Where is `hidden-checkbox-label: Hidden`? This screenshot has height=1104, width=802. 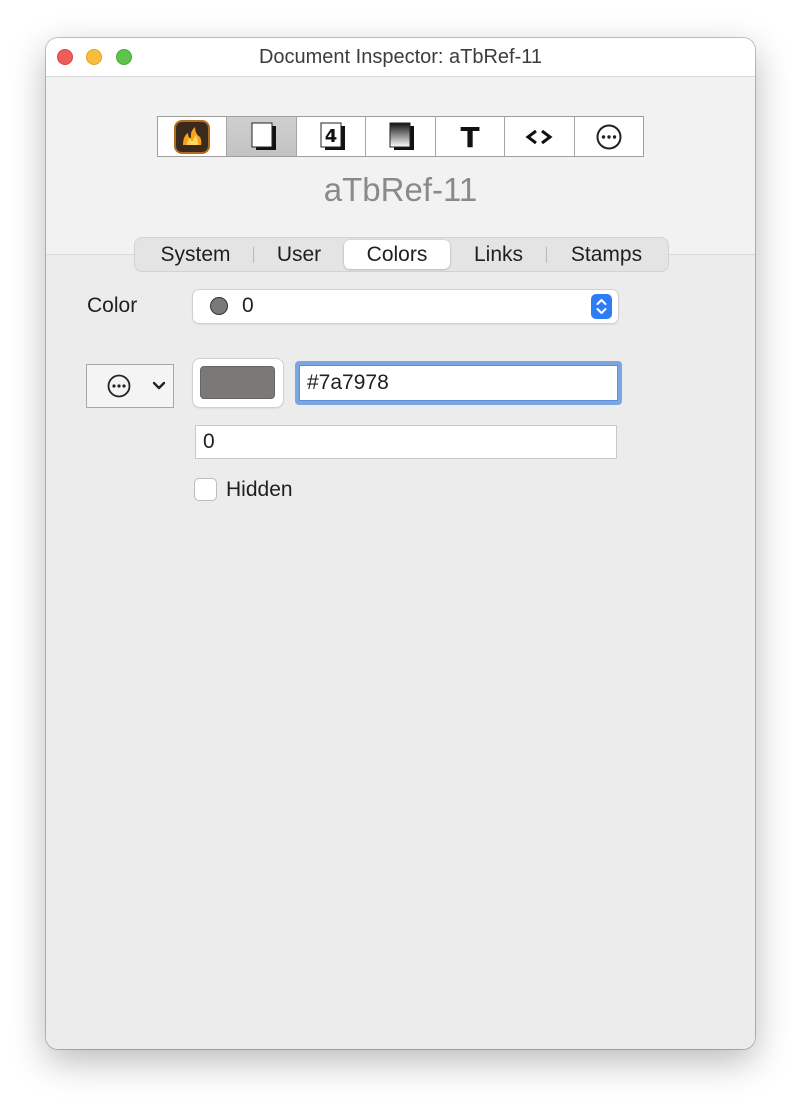 hidden-checkbox-label: Hidden is located at coordinates (259, 490).